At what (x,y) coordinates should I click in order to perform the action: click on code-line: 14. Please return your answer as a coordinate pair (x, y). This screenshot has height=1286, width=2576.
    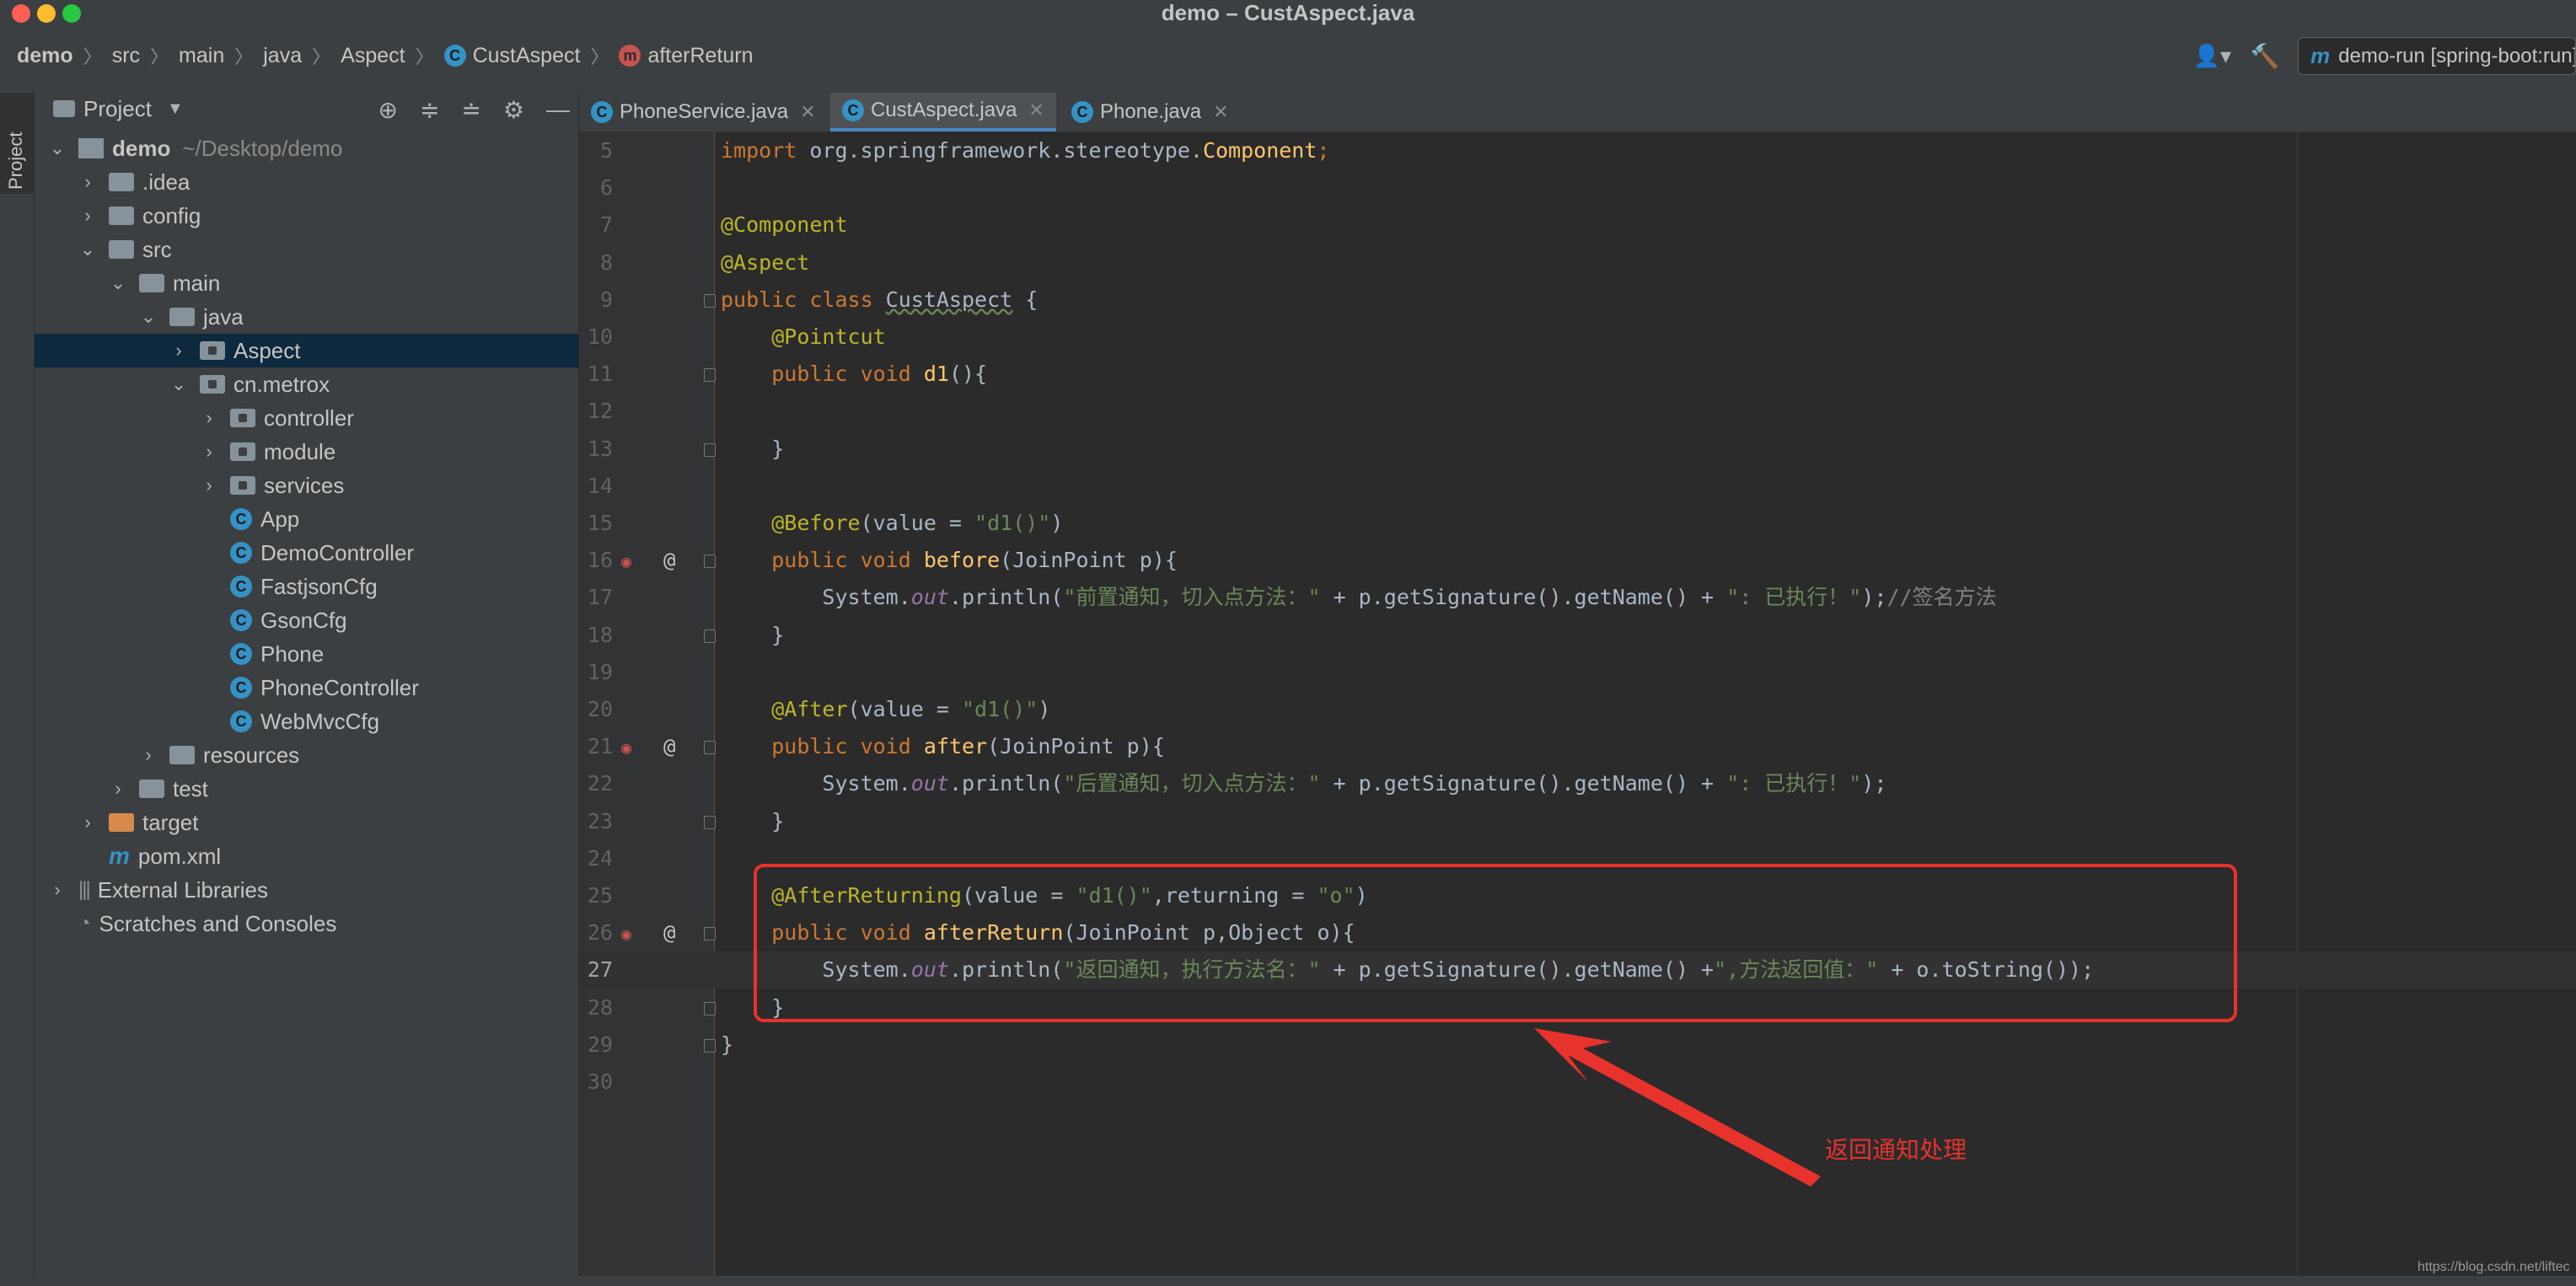
    Looking at the image, I should click on (1577, 487).